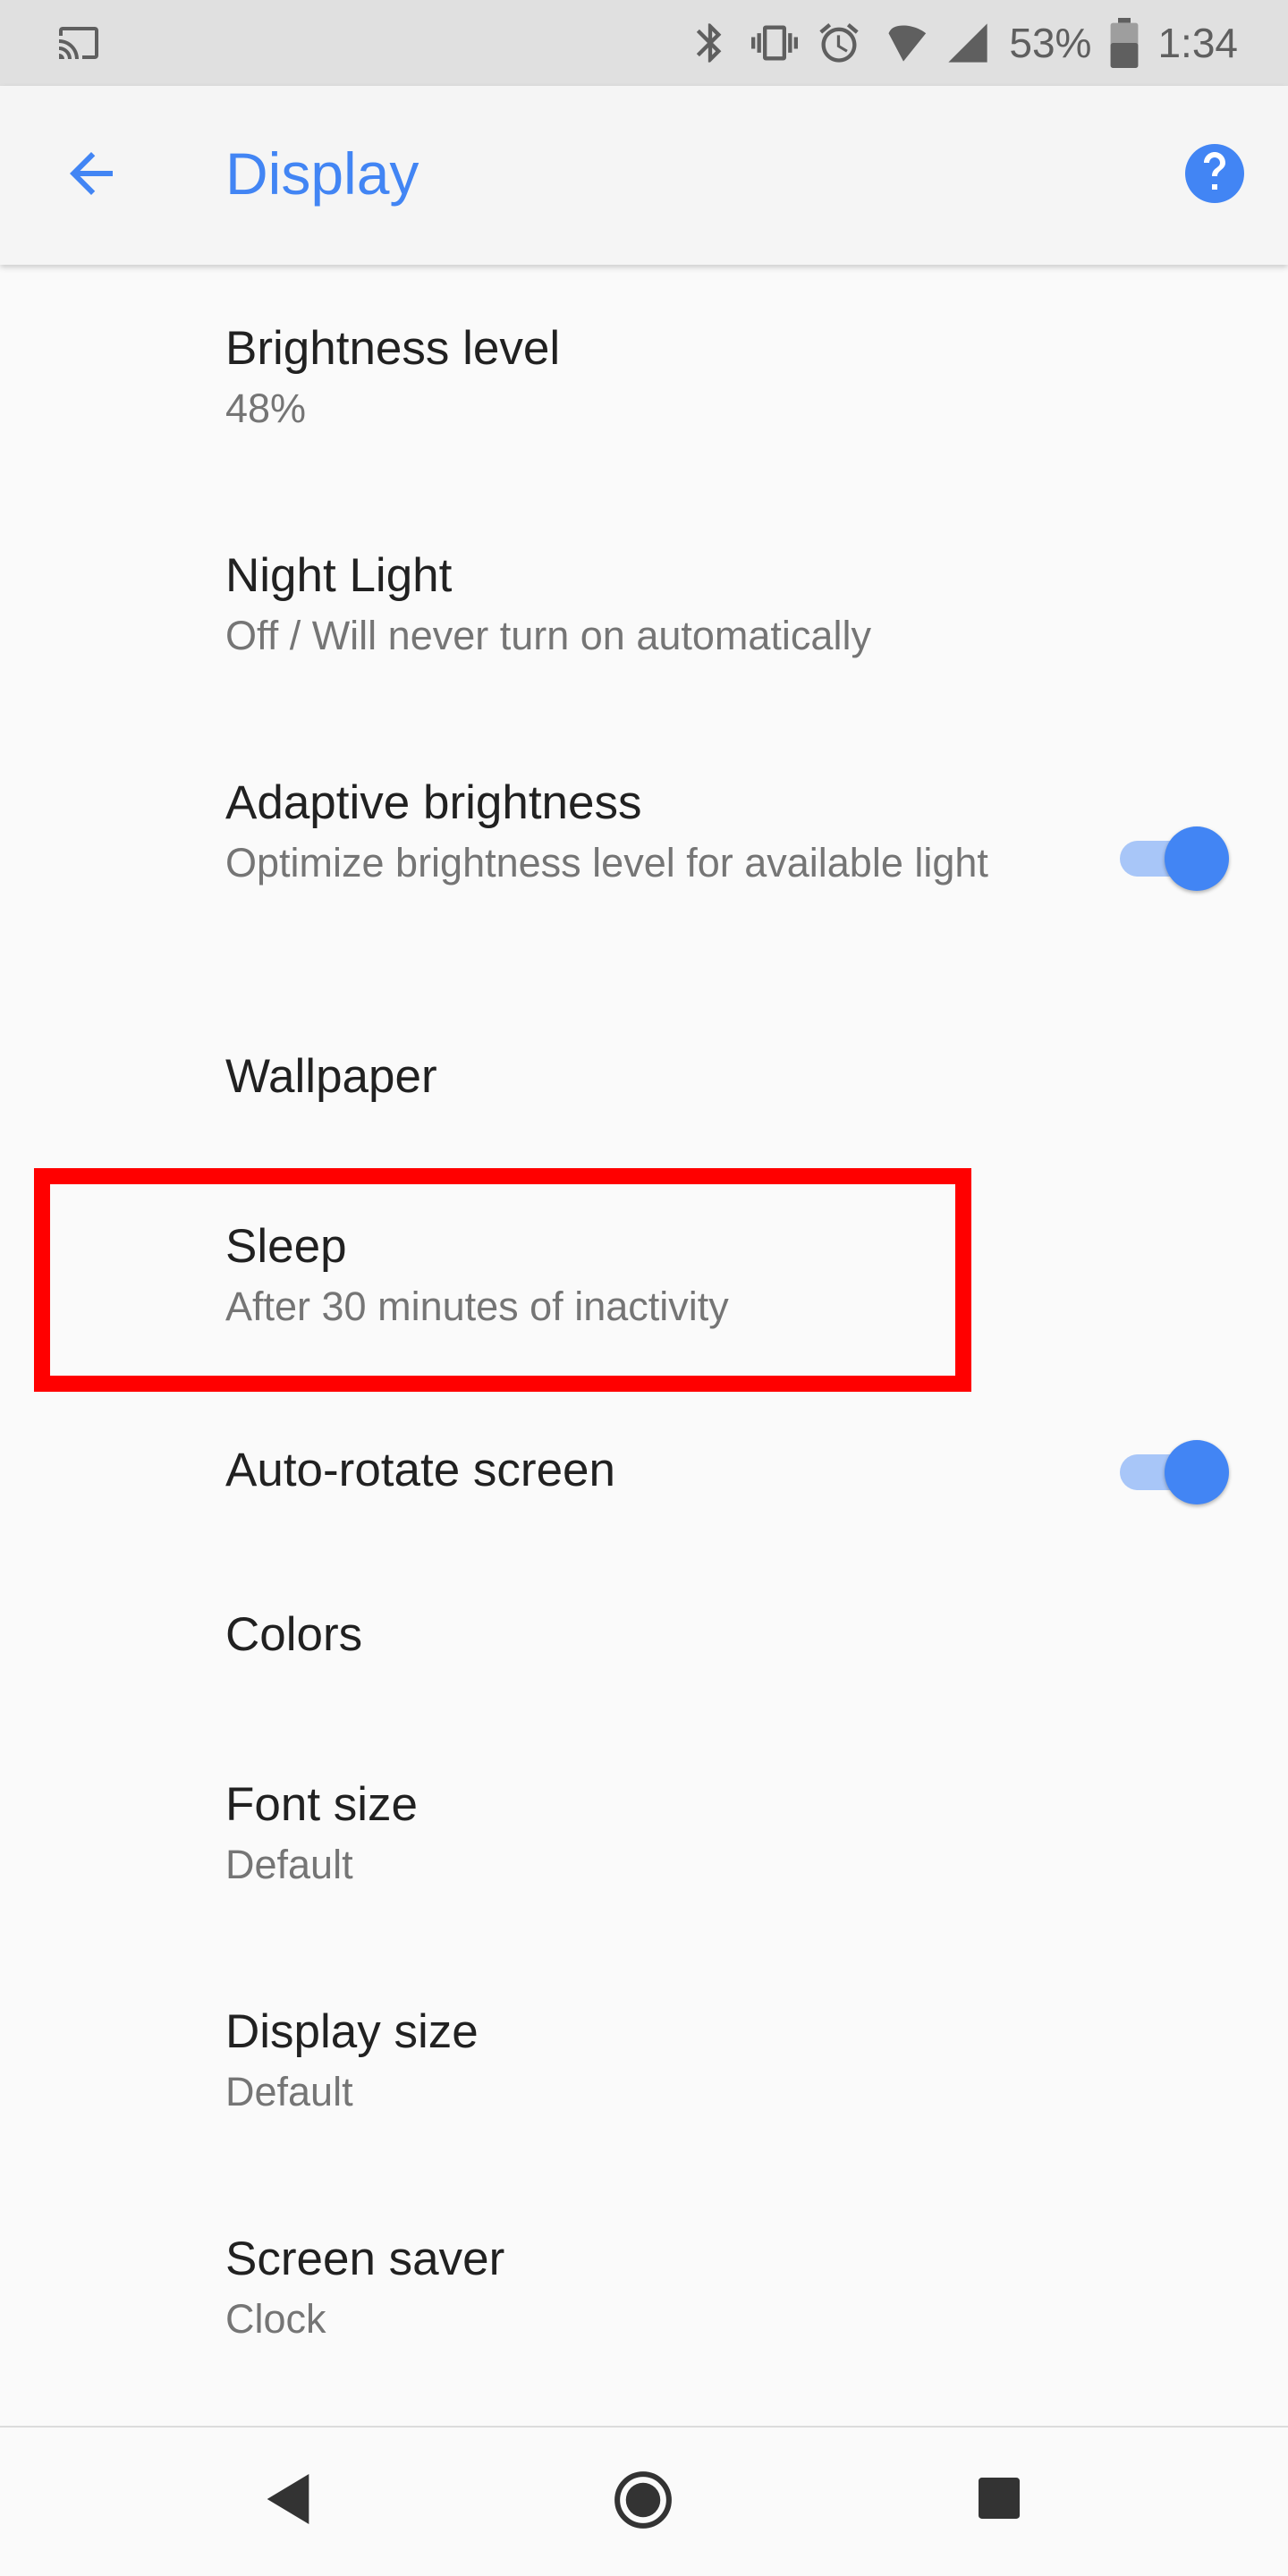 Image resolution: width=1288 pixels, height=2576 pixels. I want to click on setting-screen-saver: Screen saver Clock, so click(644, 2294).